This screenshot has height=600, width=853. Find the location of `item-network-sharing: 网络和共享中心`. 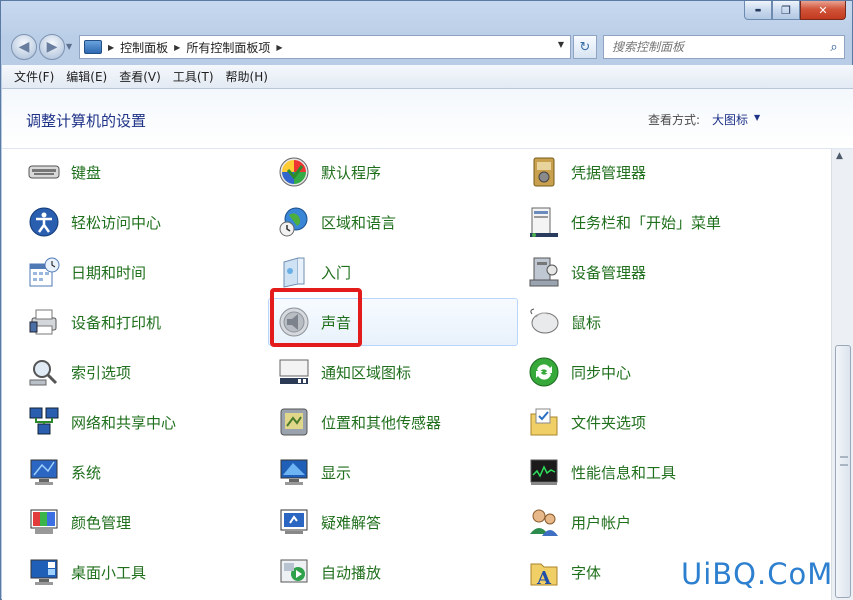

item-network-sharing: 网络和共享中心 is located at coordinates (133, 422).